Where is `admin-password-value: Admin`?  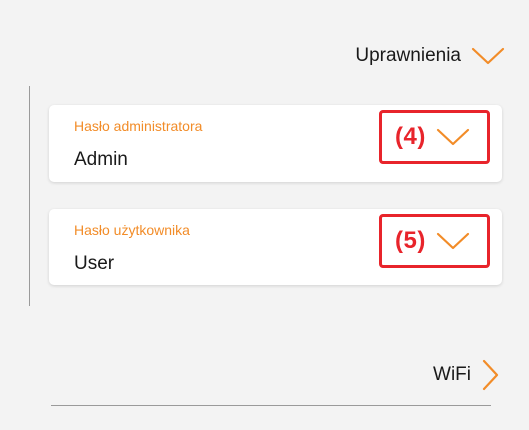
admin-password-value: Admin is located at coordinates (101, 159).